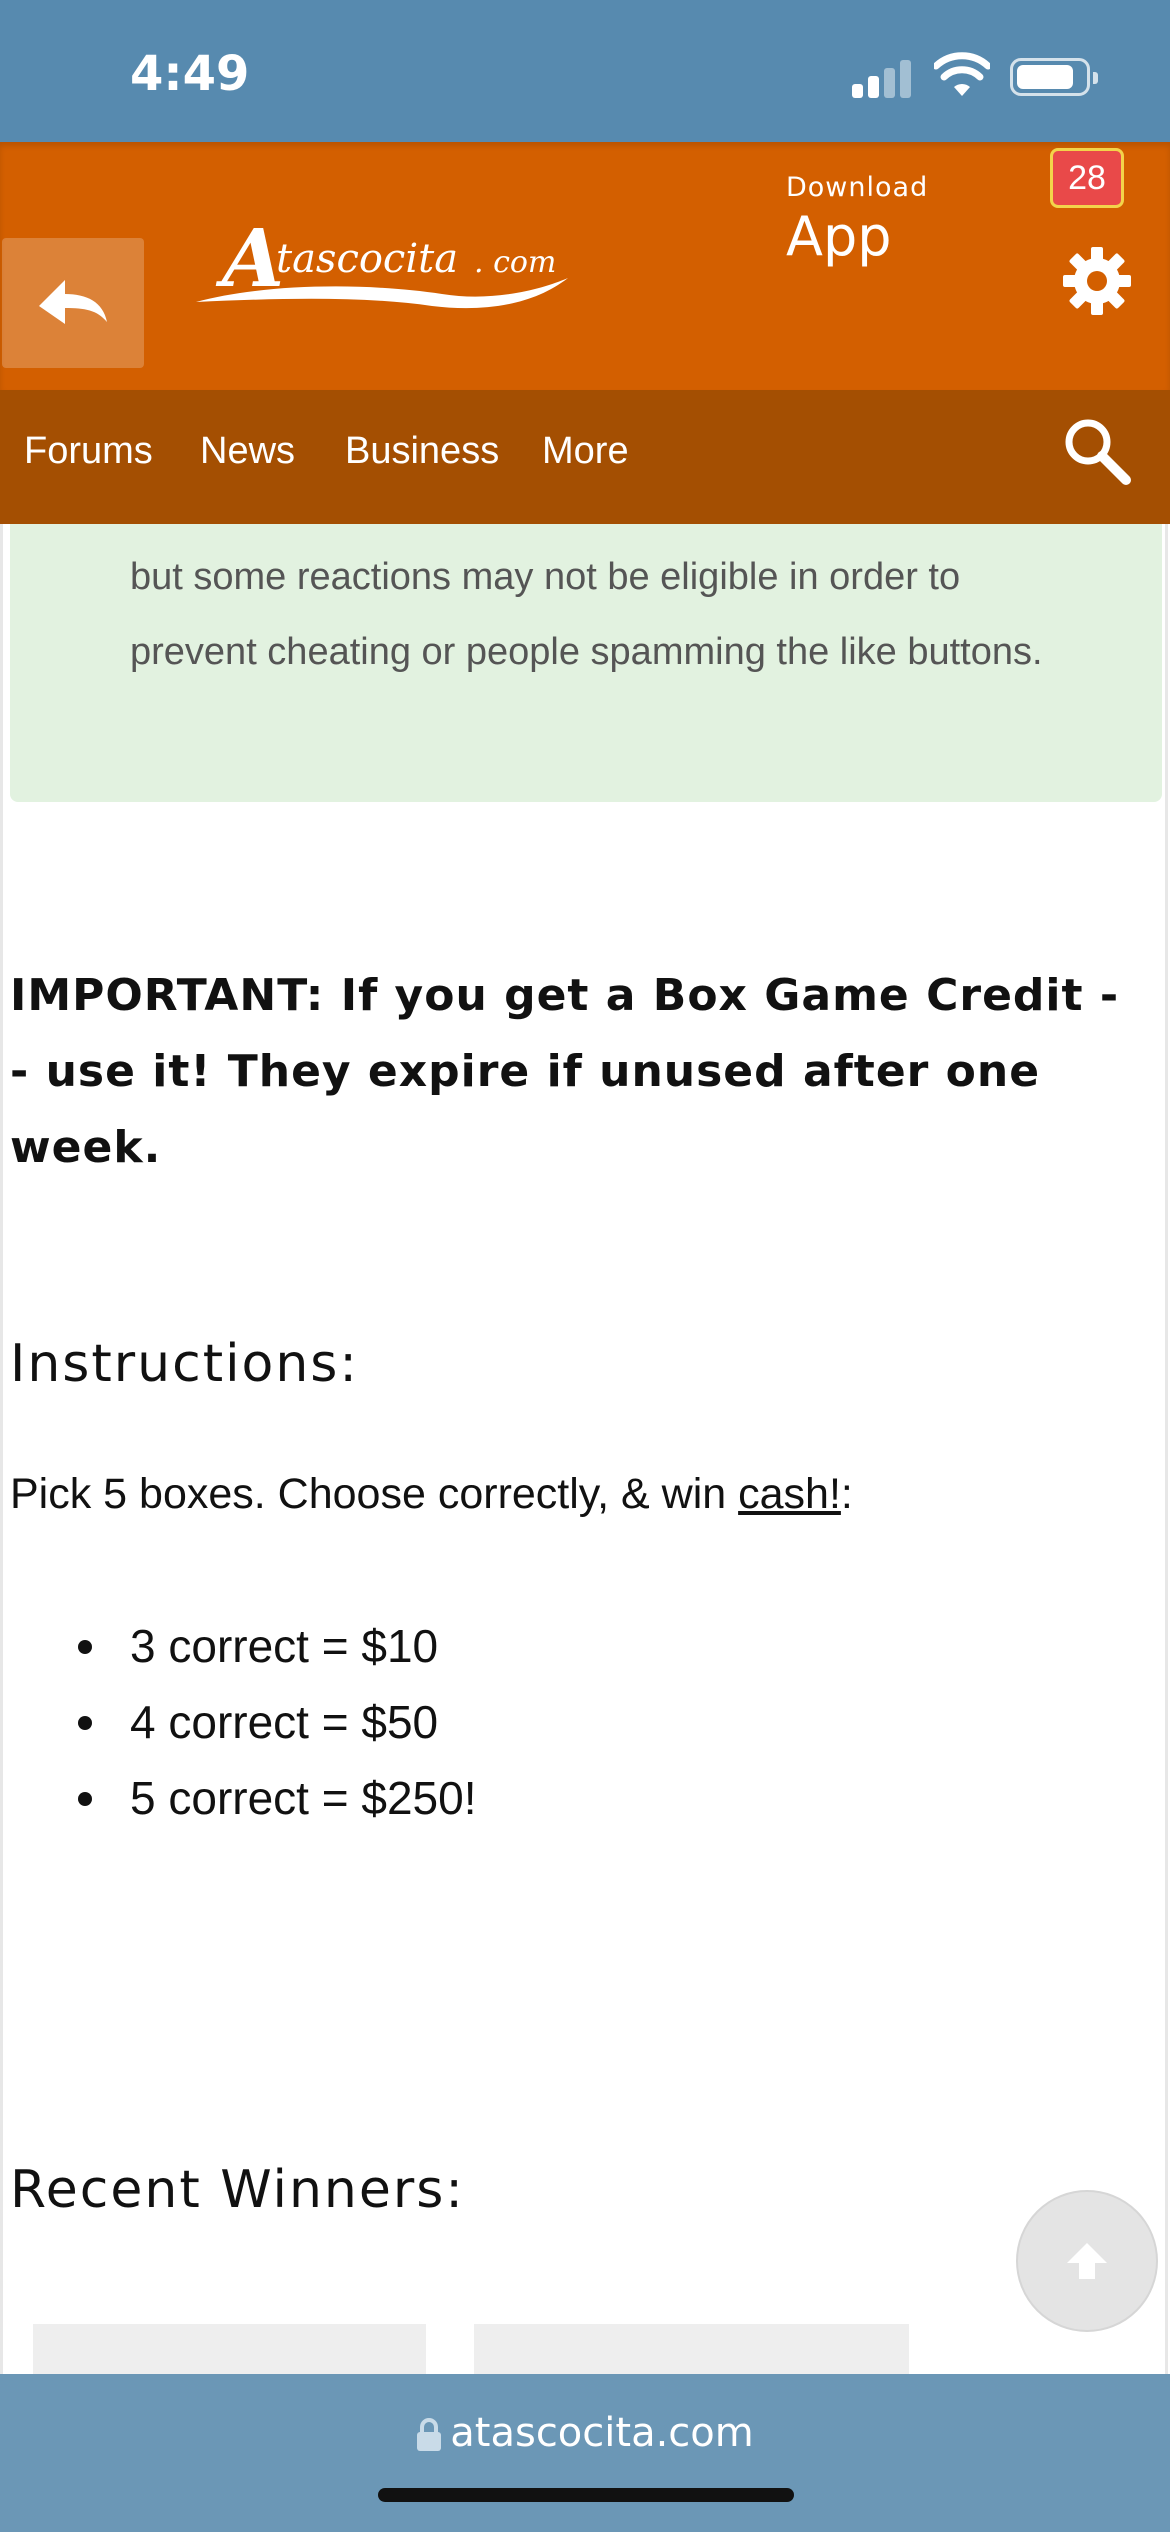  I want to click on site-logo: A tascocita . com, so click(382, 258).